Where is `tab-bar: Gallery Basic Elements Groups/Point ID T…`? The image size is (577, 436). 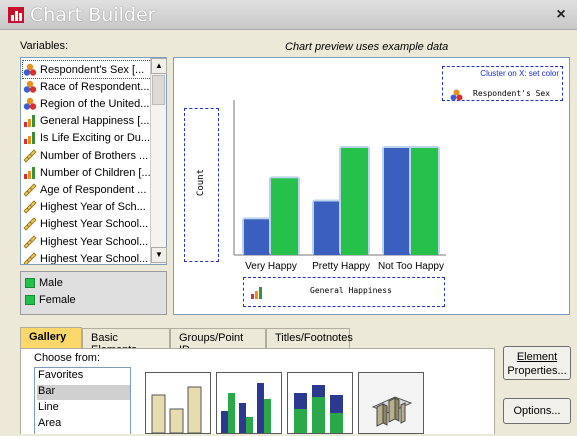 tab-bar: Gallery Basic Elements Groups/Point ID T… is located at coordinates (186, 341).